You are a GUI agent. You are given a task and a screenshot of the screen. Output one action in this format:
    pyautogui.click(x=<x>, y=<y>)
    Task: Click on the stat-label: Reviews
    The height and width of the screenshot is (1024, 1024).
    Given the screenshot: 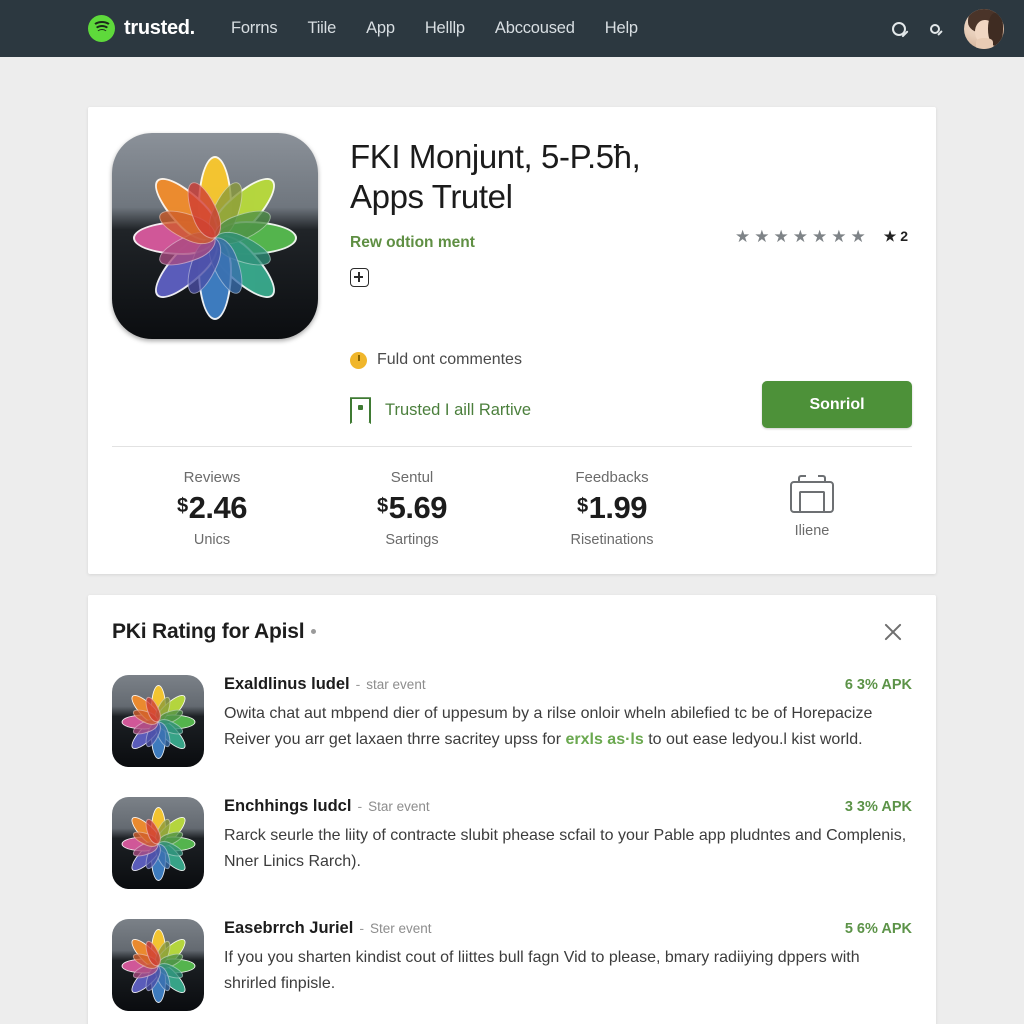 What is the action you would take?
    pyautogui.click(x=212, y=478)
    